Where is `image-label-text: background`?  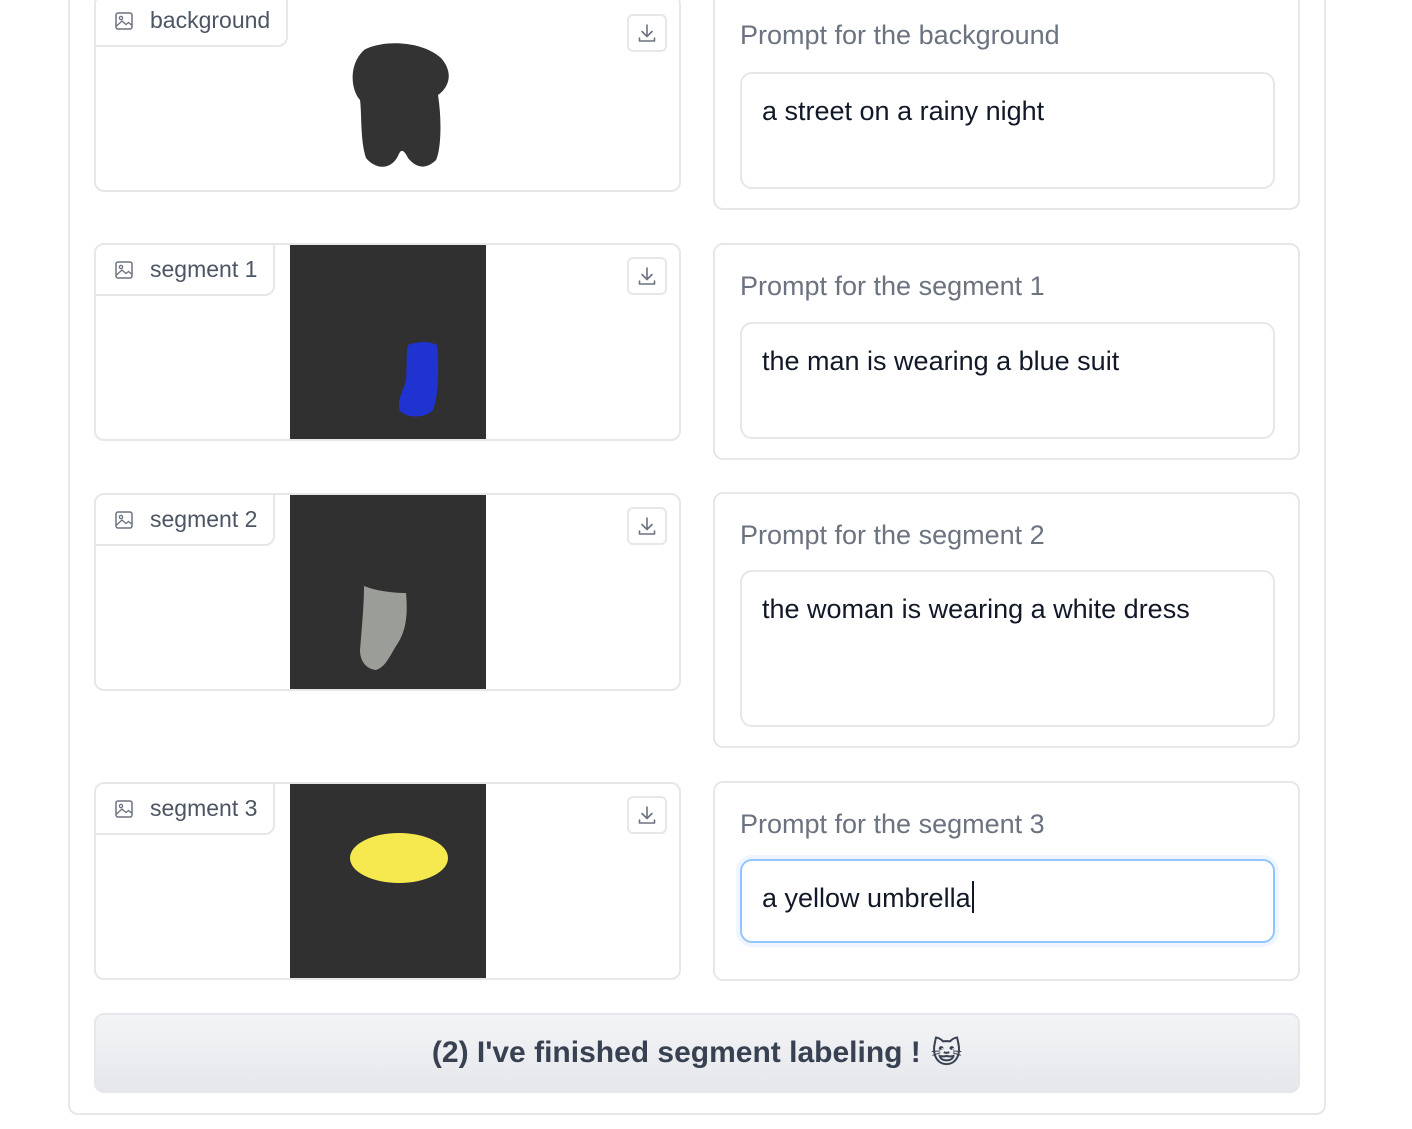 image-label-text: background is located at coordinates (210, 20).